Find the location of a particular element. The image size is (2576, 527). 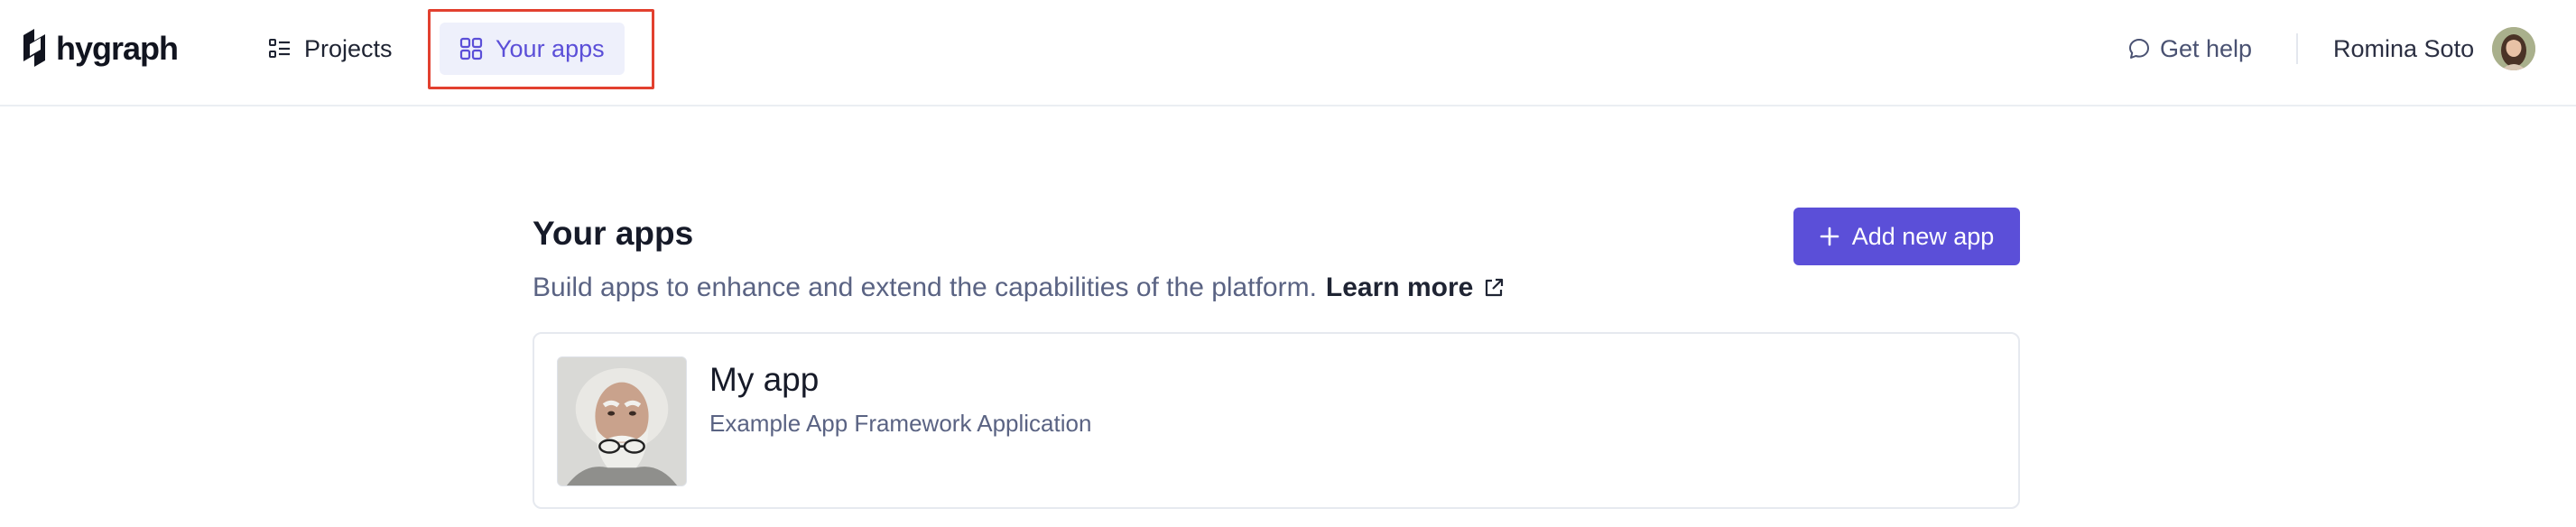

app-description: Example App Framework Application is located at coordinates (900, 423).